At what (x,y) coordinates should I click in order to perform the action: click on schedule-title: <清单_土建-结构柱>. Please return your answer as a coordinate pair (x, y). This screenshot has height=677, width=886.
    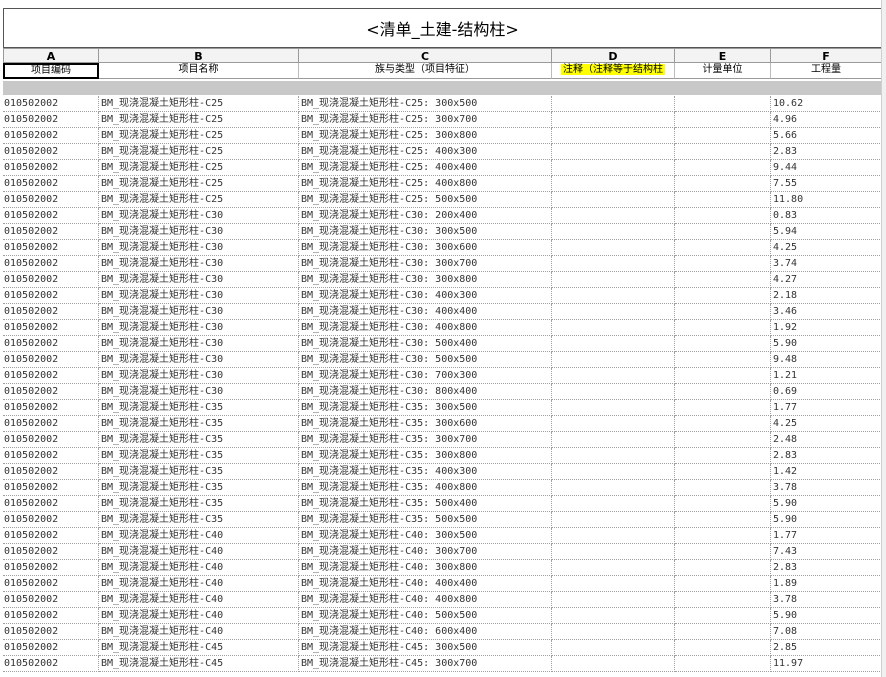
    Looking at the image, I should click on (442, 28).